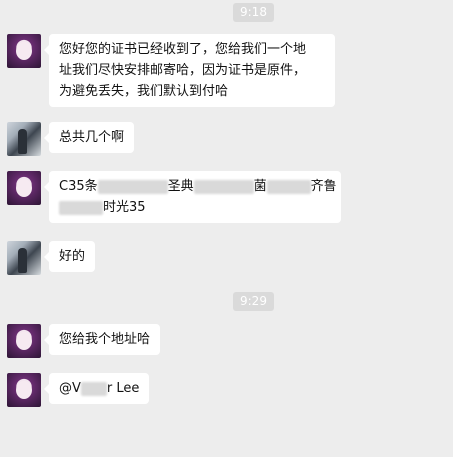  What do you see at coordinates (78, 186) in the screenshot?
I see `message-text: C35条` at bounding box center [78, 186].